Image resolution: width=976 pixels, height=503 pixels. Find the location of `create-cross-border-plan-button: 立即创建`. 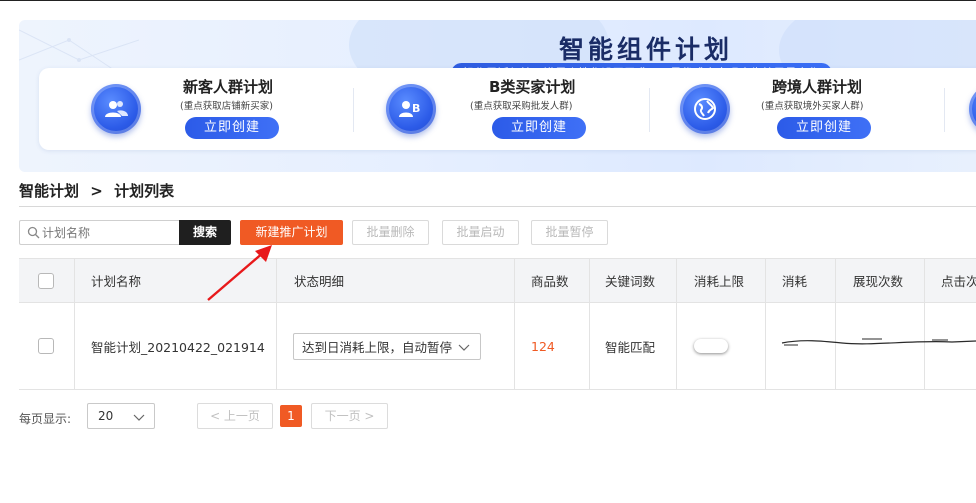

create-cross-border-plan-button: 立即创建 is located at coordinates (824, 128).